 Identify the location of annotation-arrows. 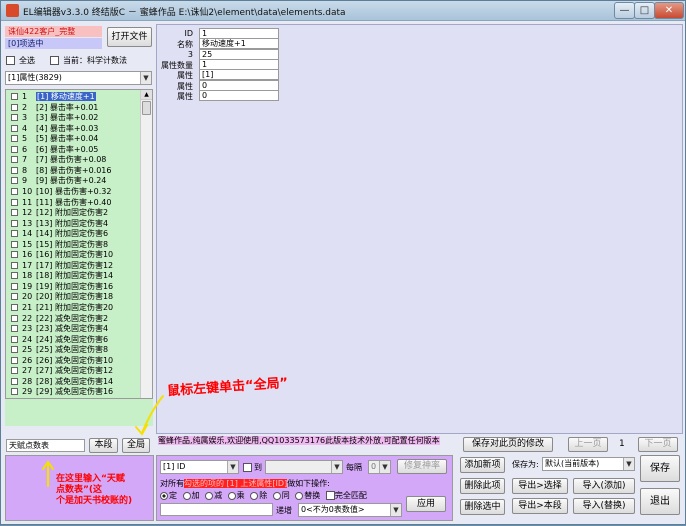
(103, 441).